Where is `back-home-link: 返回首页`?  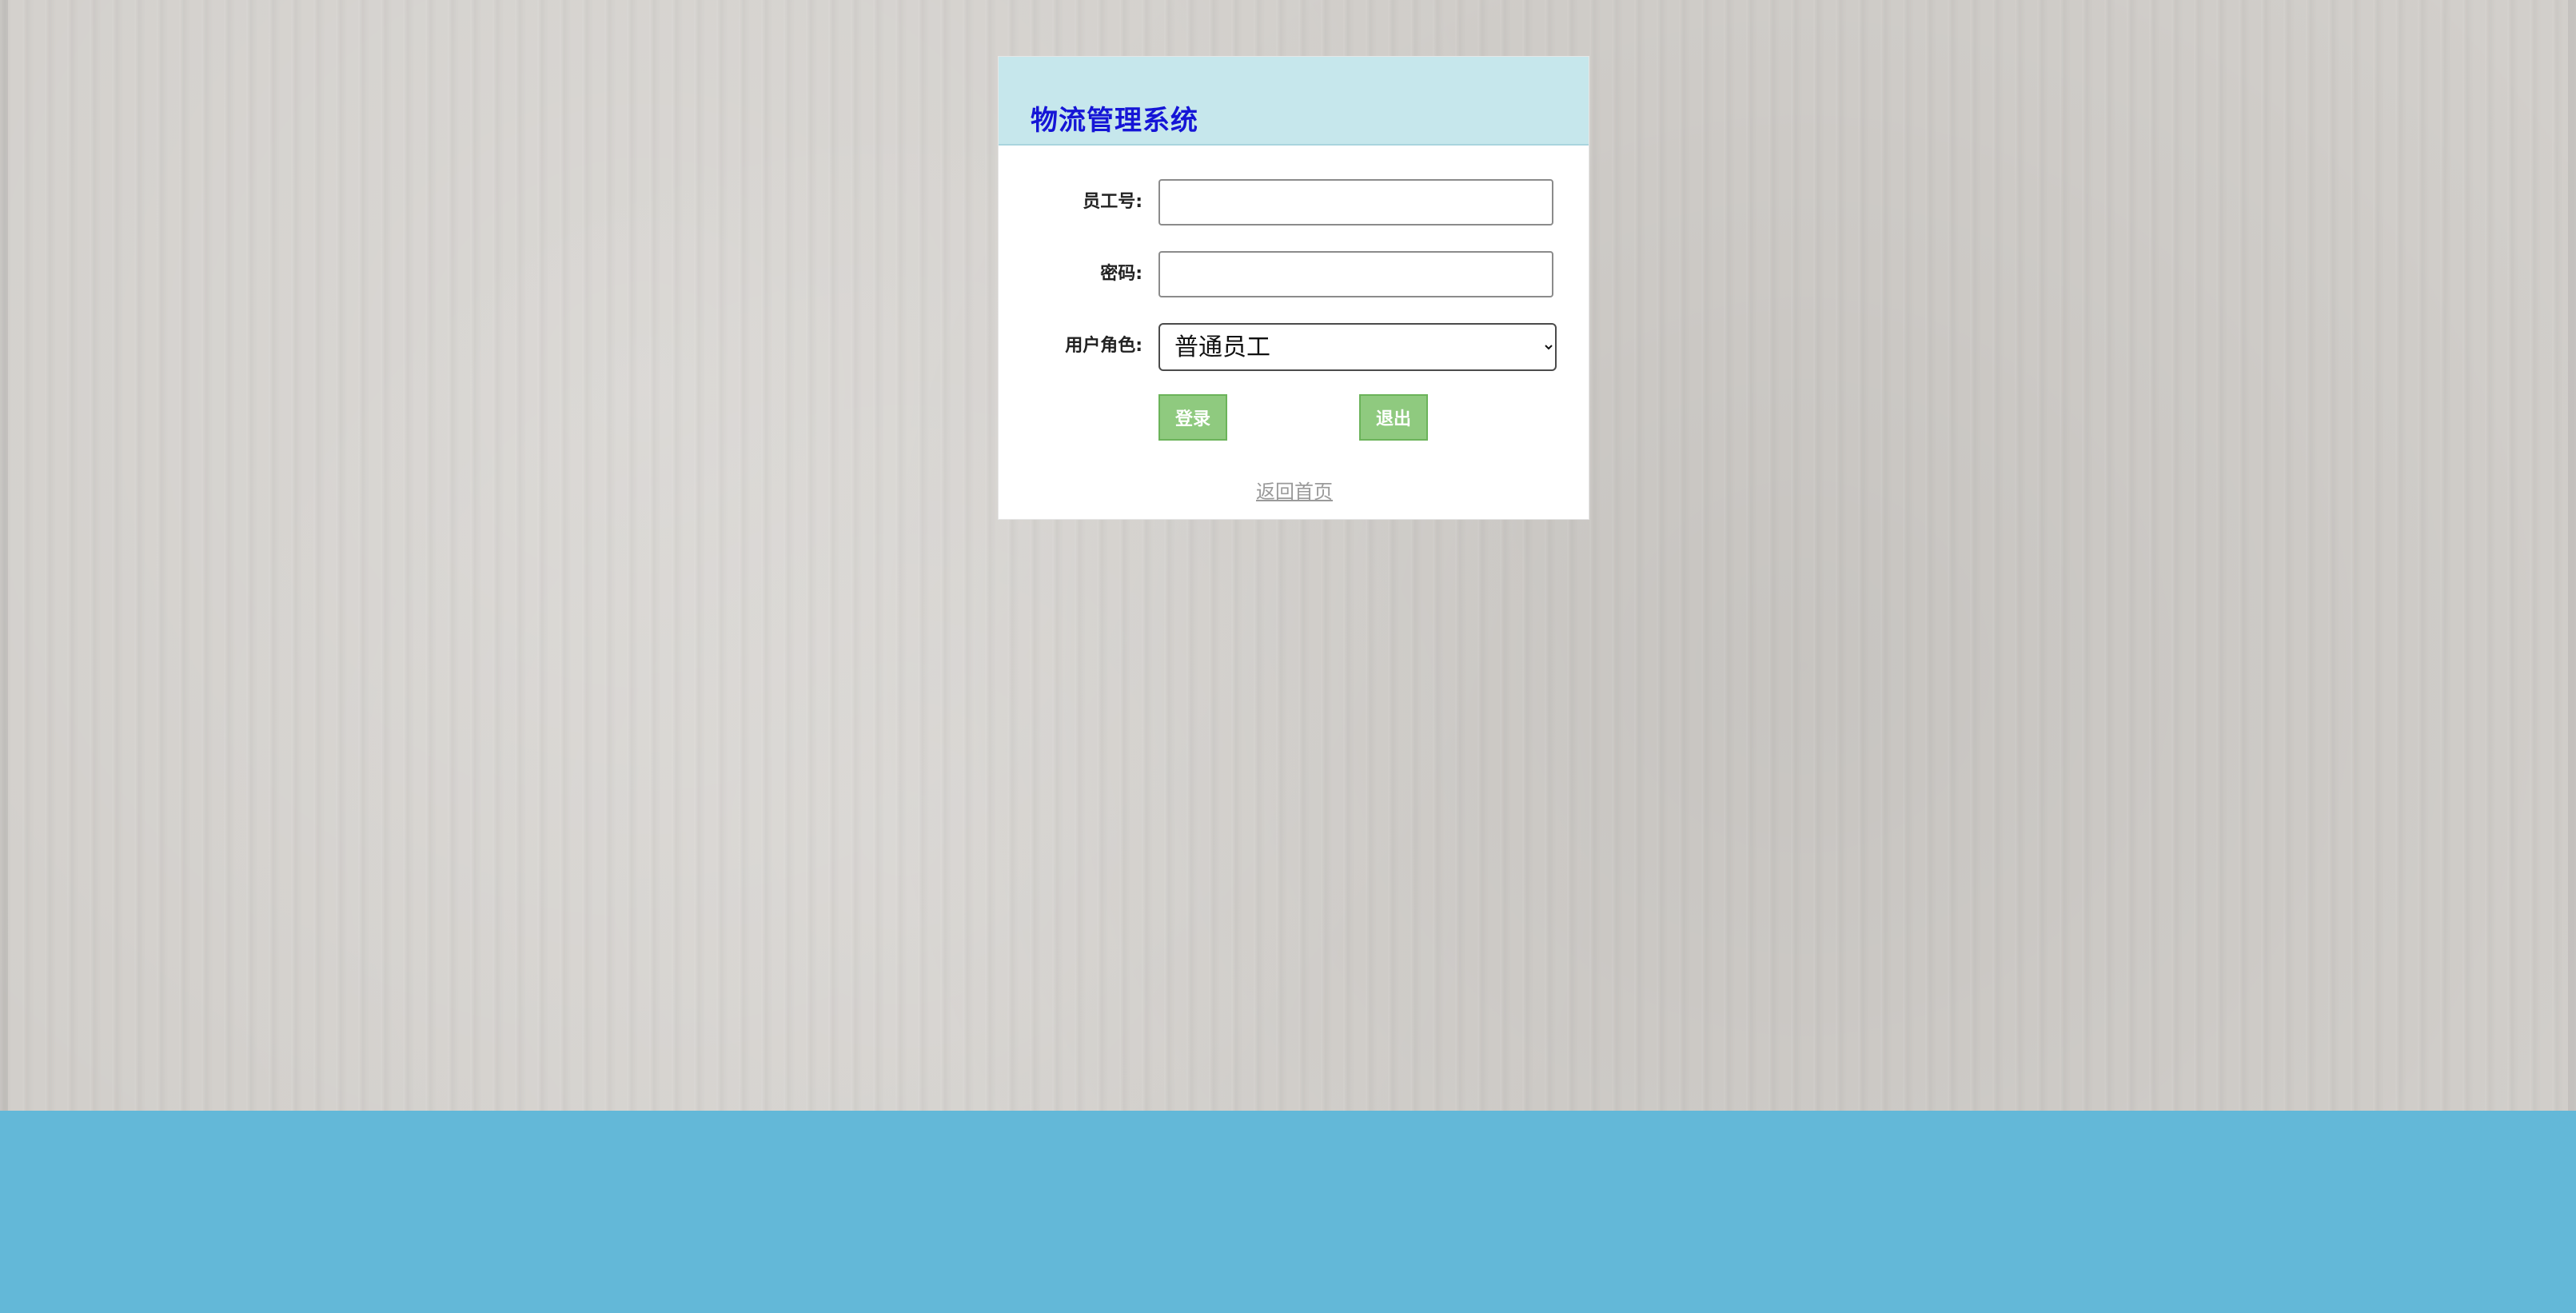
back-home-link: 返回首页 is located at coordinates (1295, 490).